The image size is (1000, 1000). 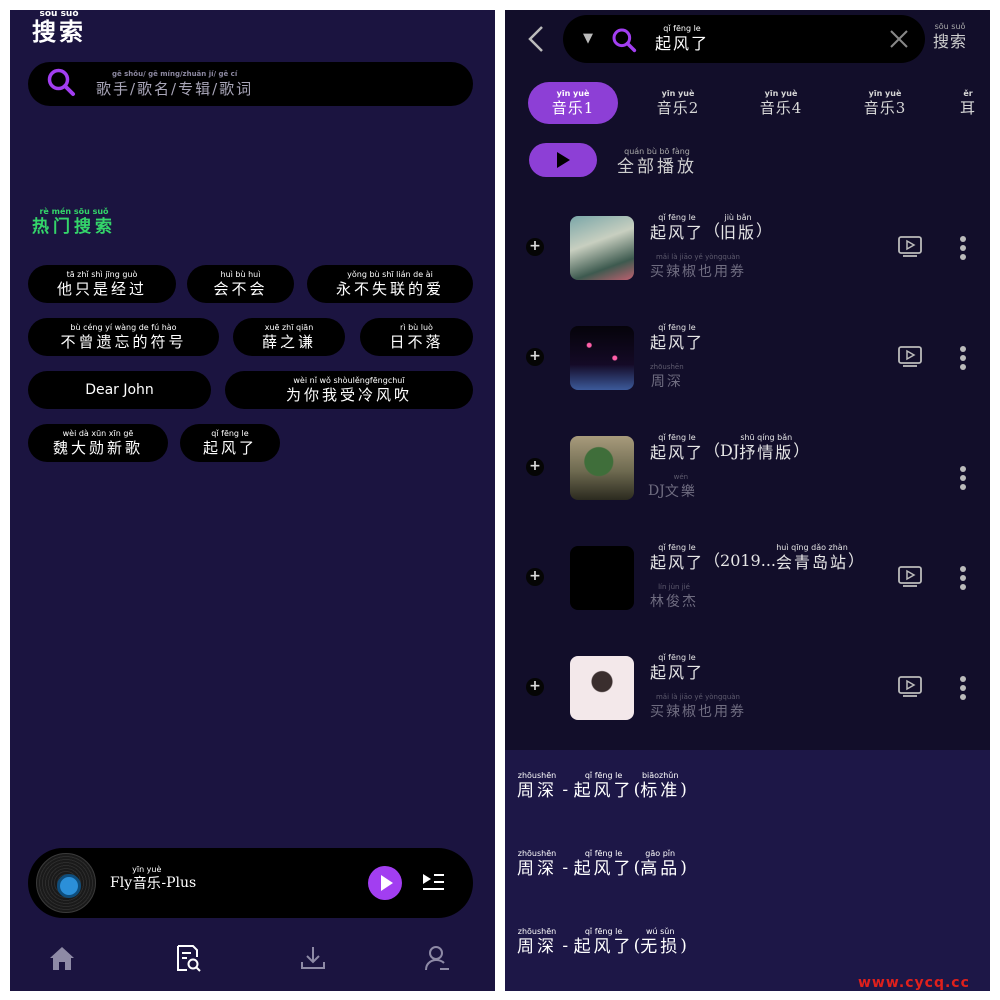 What do you see at coordinates (602, 864) in the screenshot?
I see `quality-option-high: zhōushēn 周深 - qǐ fēng le 起风了(gāo pǐn 高品)` at bounding box center [602, 864].